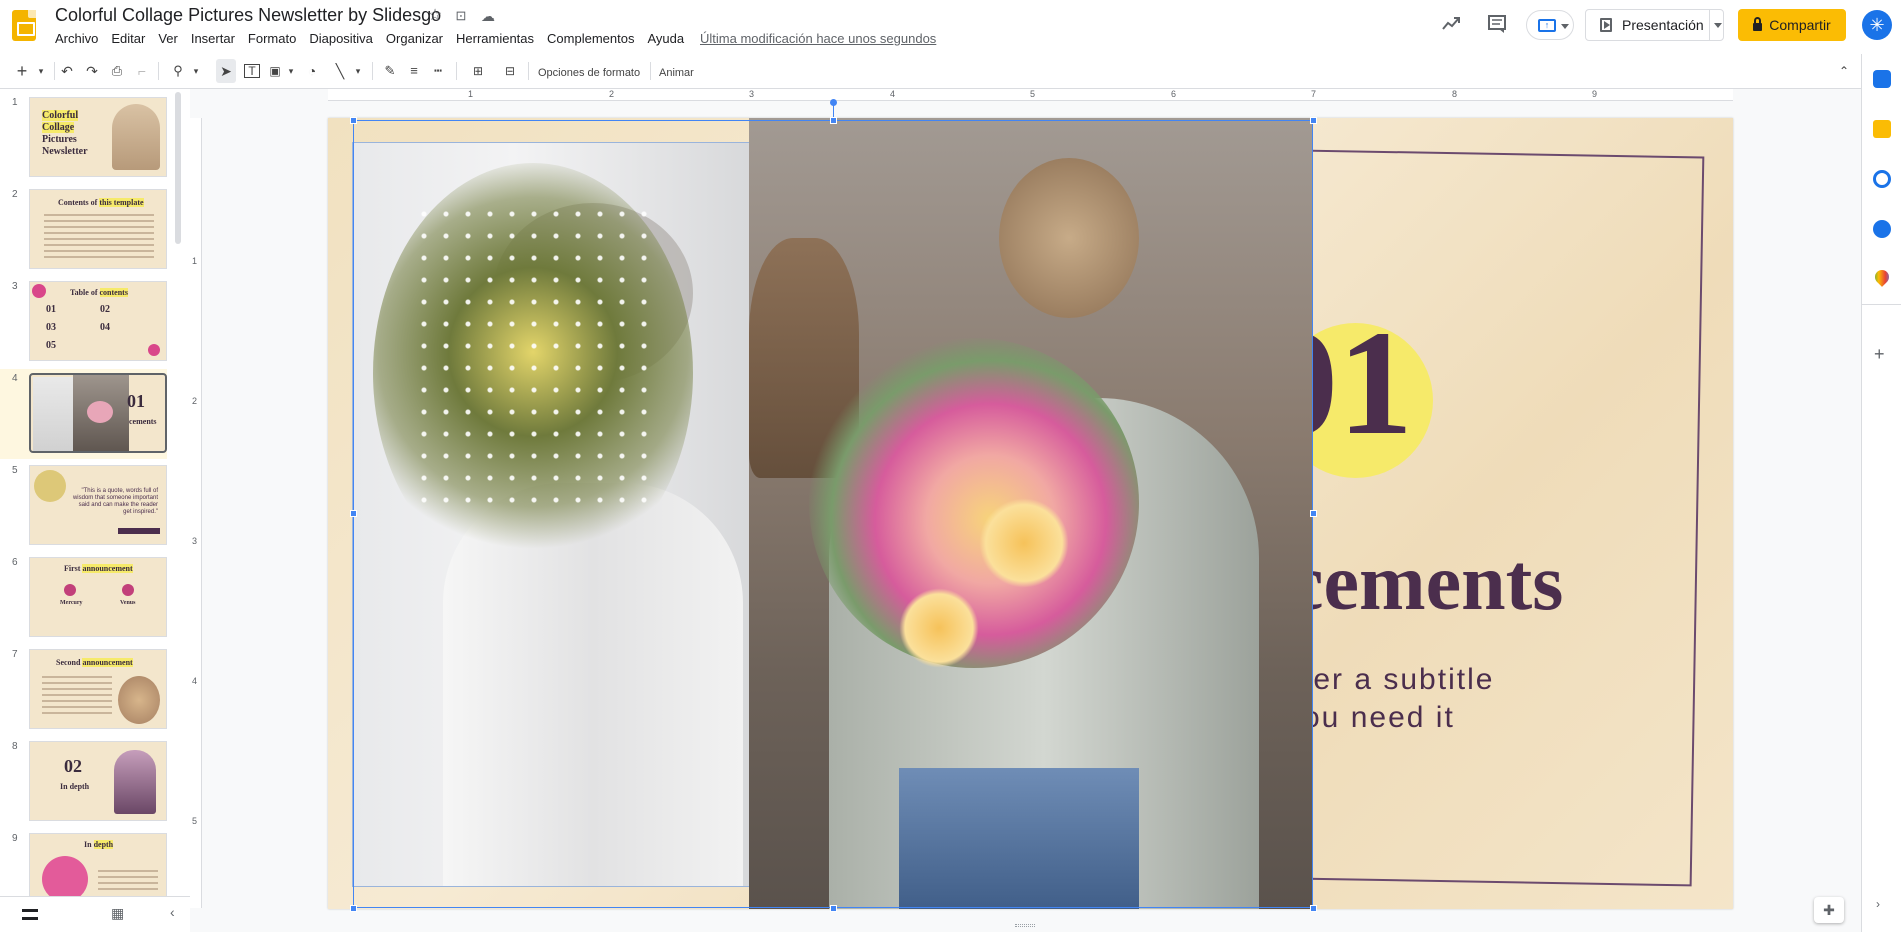 This screenshot has height=932, width=1901. Describe the element at coordinates (172, 912) in the screenshot. I see `collapse-filmstrip-icon: ‹` at that location.